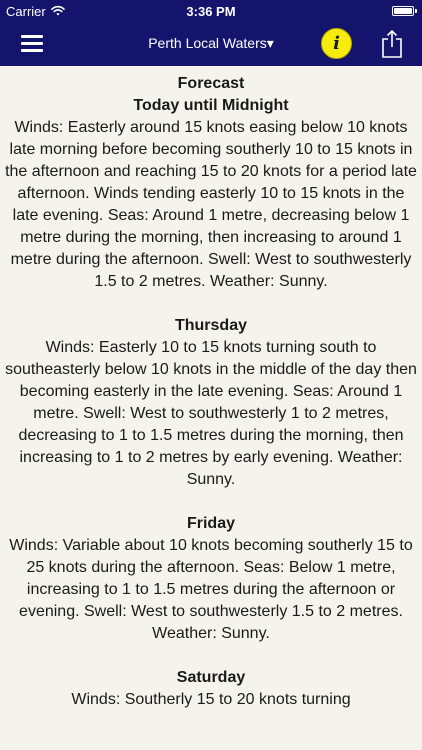  I want to click on forecast-heading: Forecast, so click(211, 83).